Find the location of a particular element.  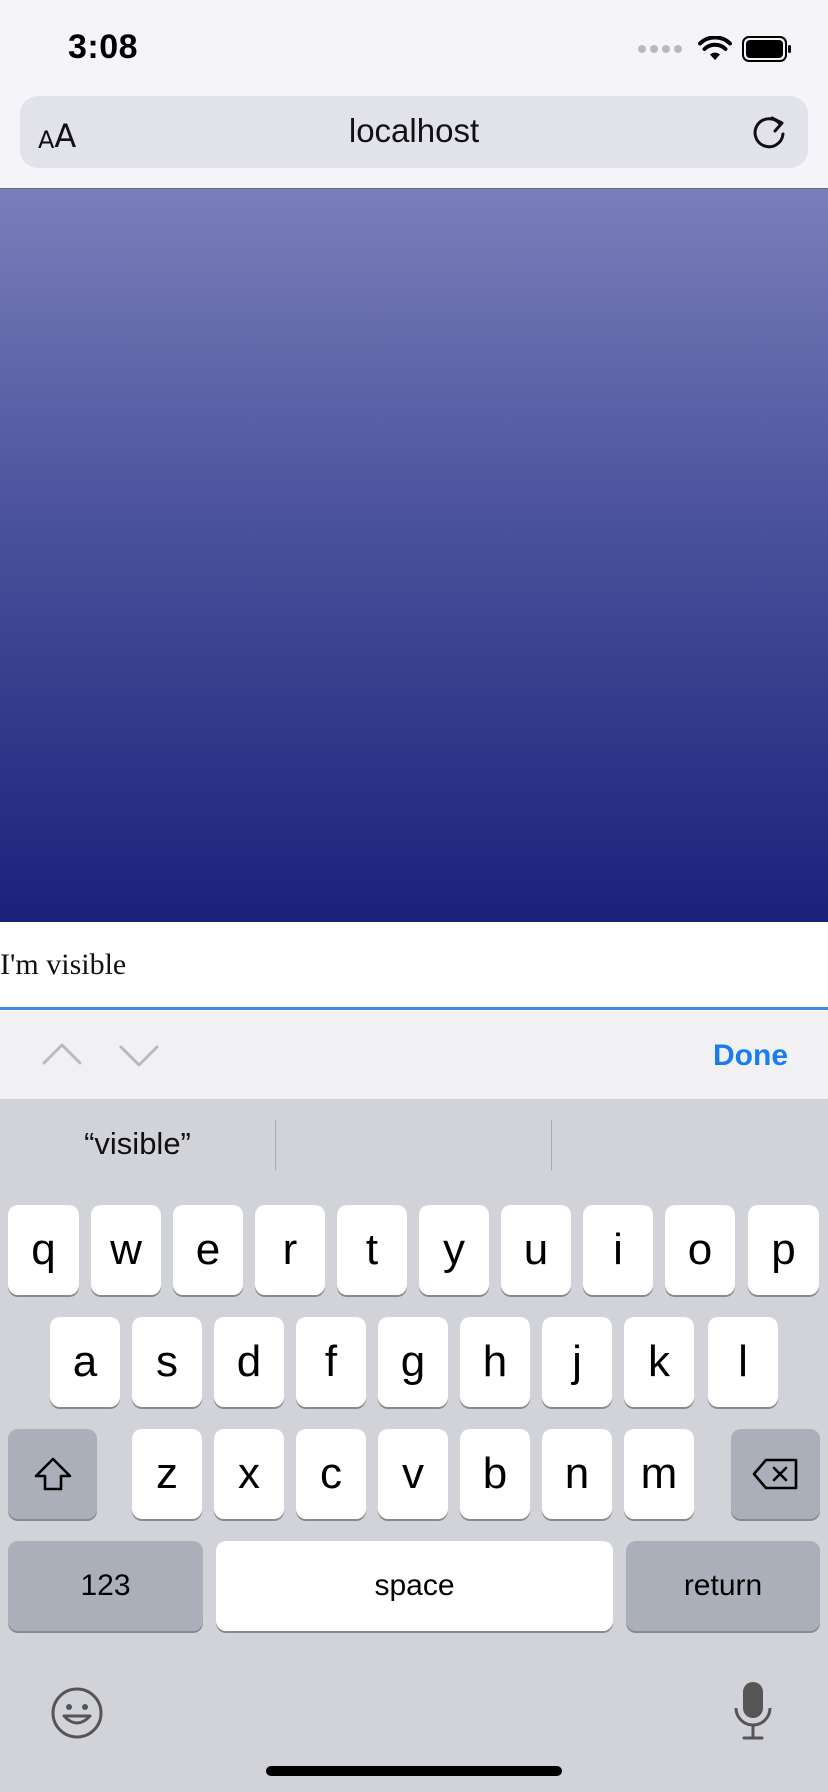

key-r: r is located at coordinates (290, 1250).